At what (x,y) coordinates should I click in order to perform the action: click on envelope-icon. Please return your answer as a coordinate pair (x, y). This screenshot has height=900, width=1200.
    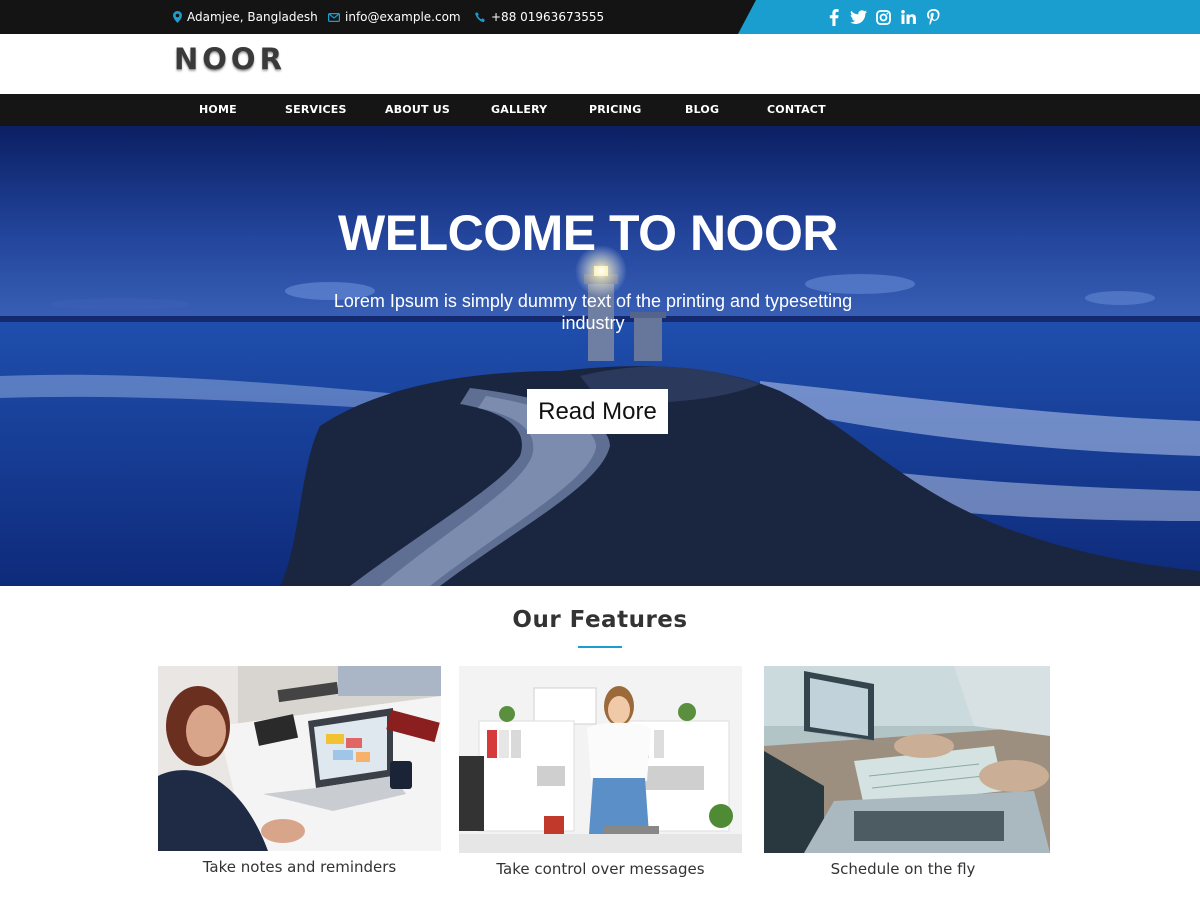
    Looking at the image, I should click on (334, 17).